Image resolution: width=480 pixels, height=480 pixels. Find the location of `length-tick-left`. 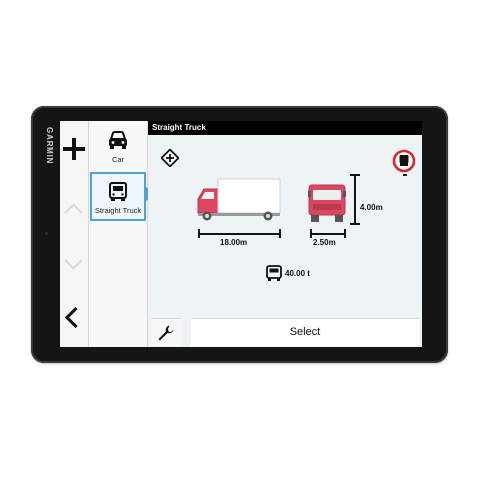

length-tick-left is located at coordinates (199, 233).